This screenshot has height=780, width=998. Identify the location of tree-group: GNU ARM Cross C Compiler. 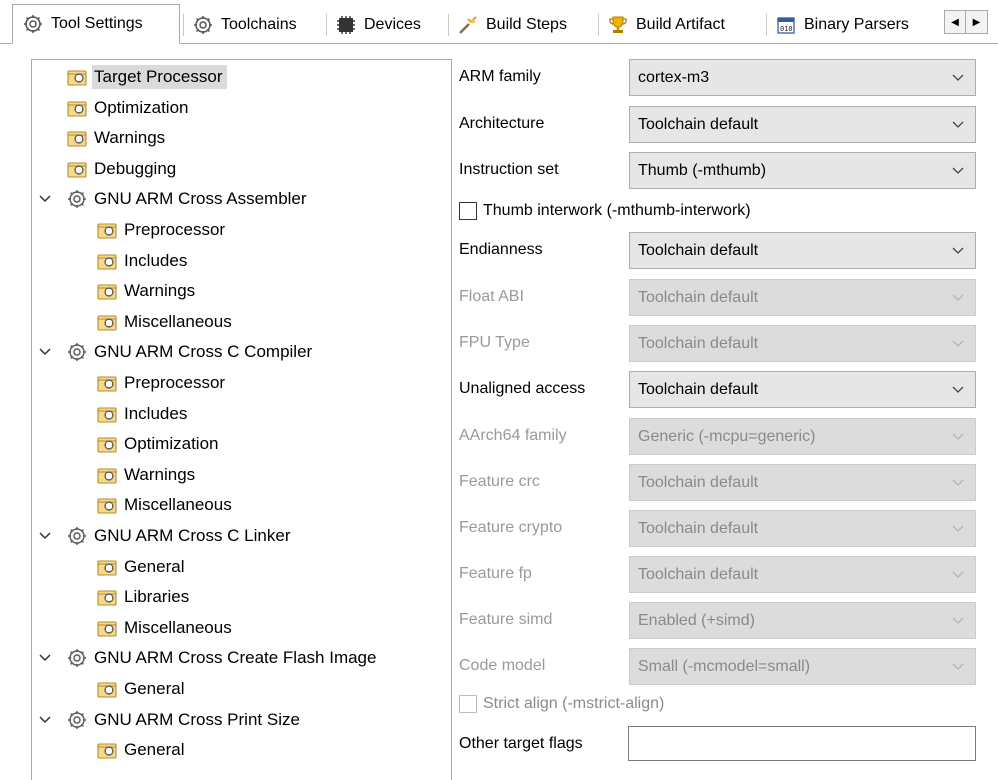
(177, 352).